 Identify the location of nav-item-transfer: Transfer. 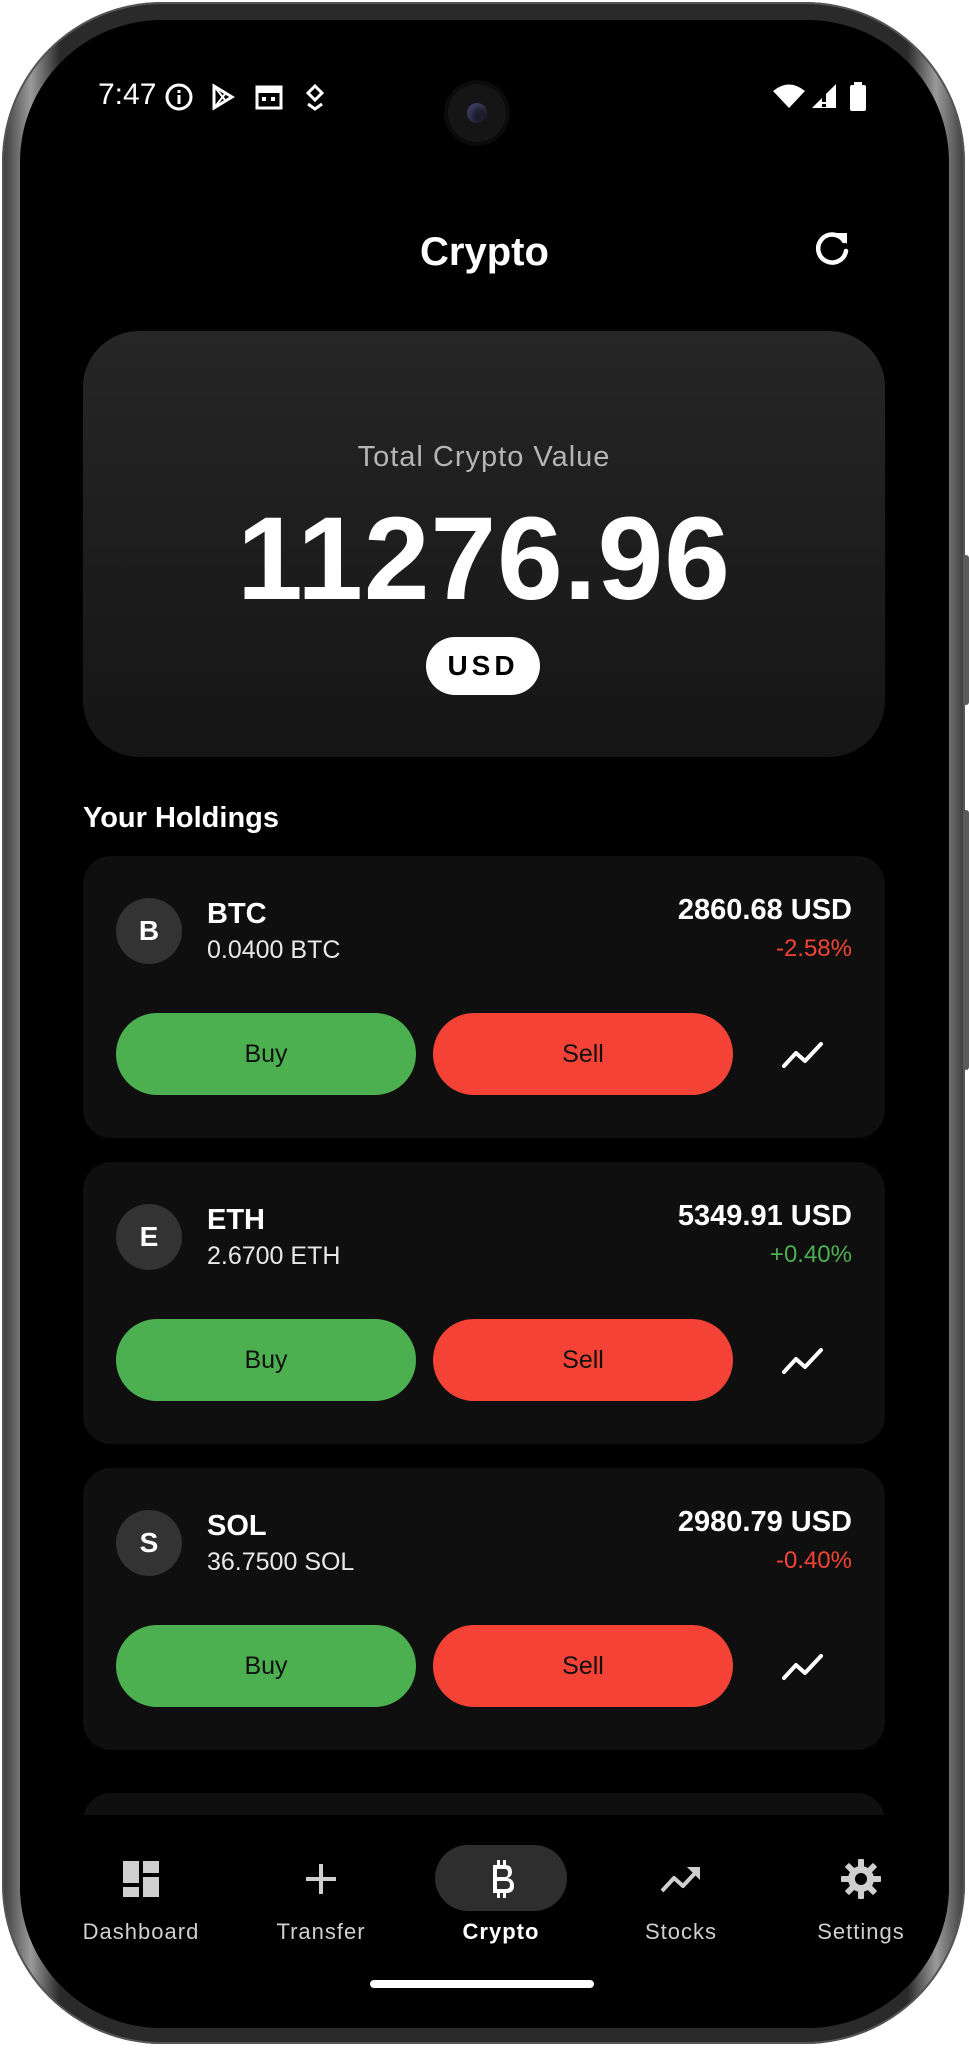
(321, 1879).